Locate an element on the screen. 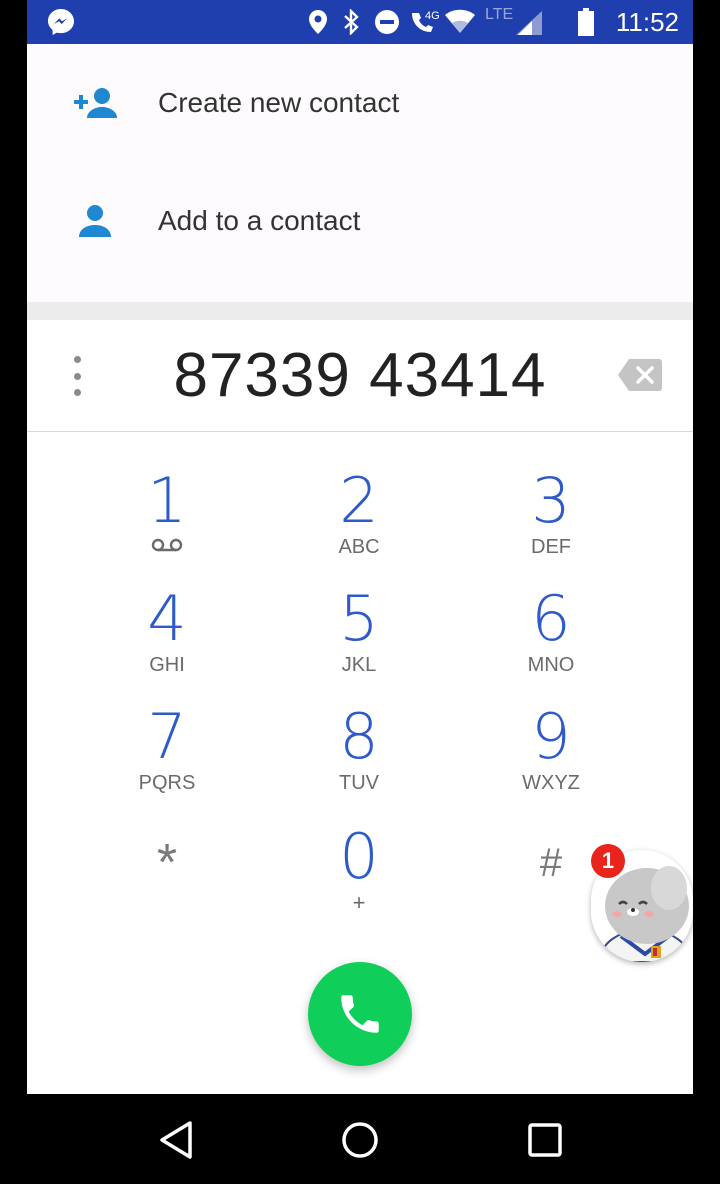 The height and width of the screenshot is (1184, 720). dial-key-digit: 5 is located at coordinates (359, 618).